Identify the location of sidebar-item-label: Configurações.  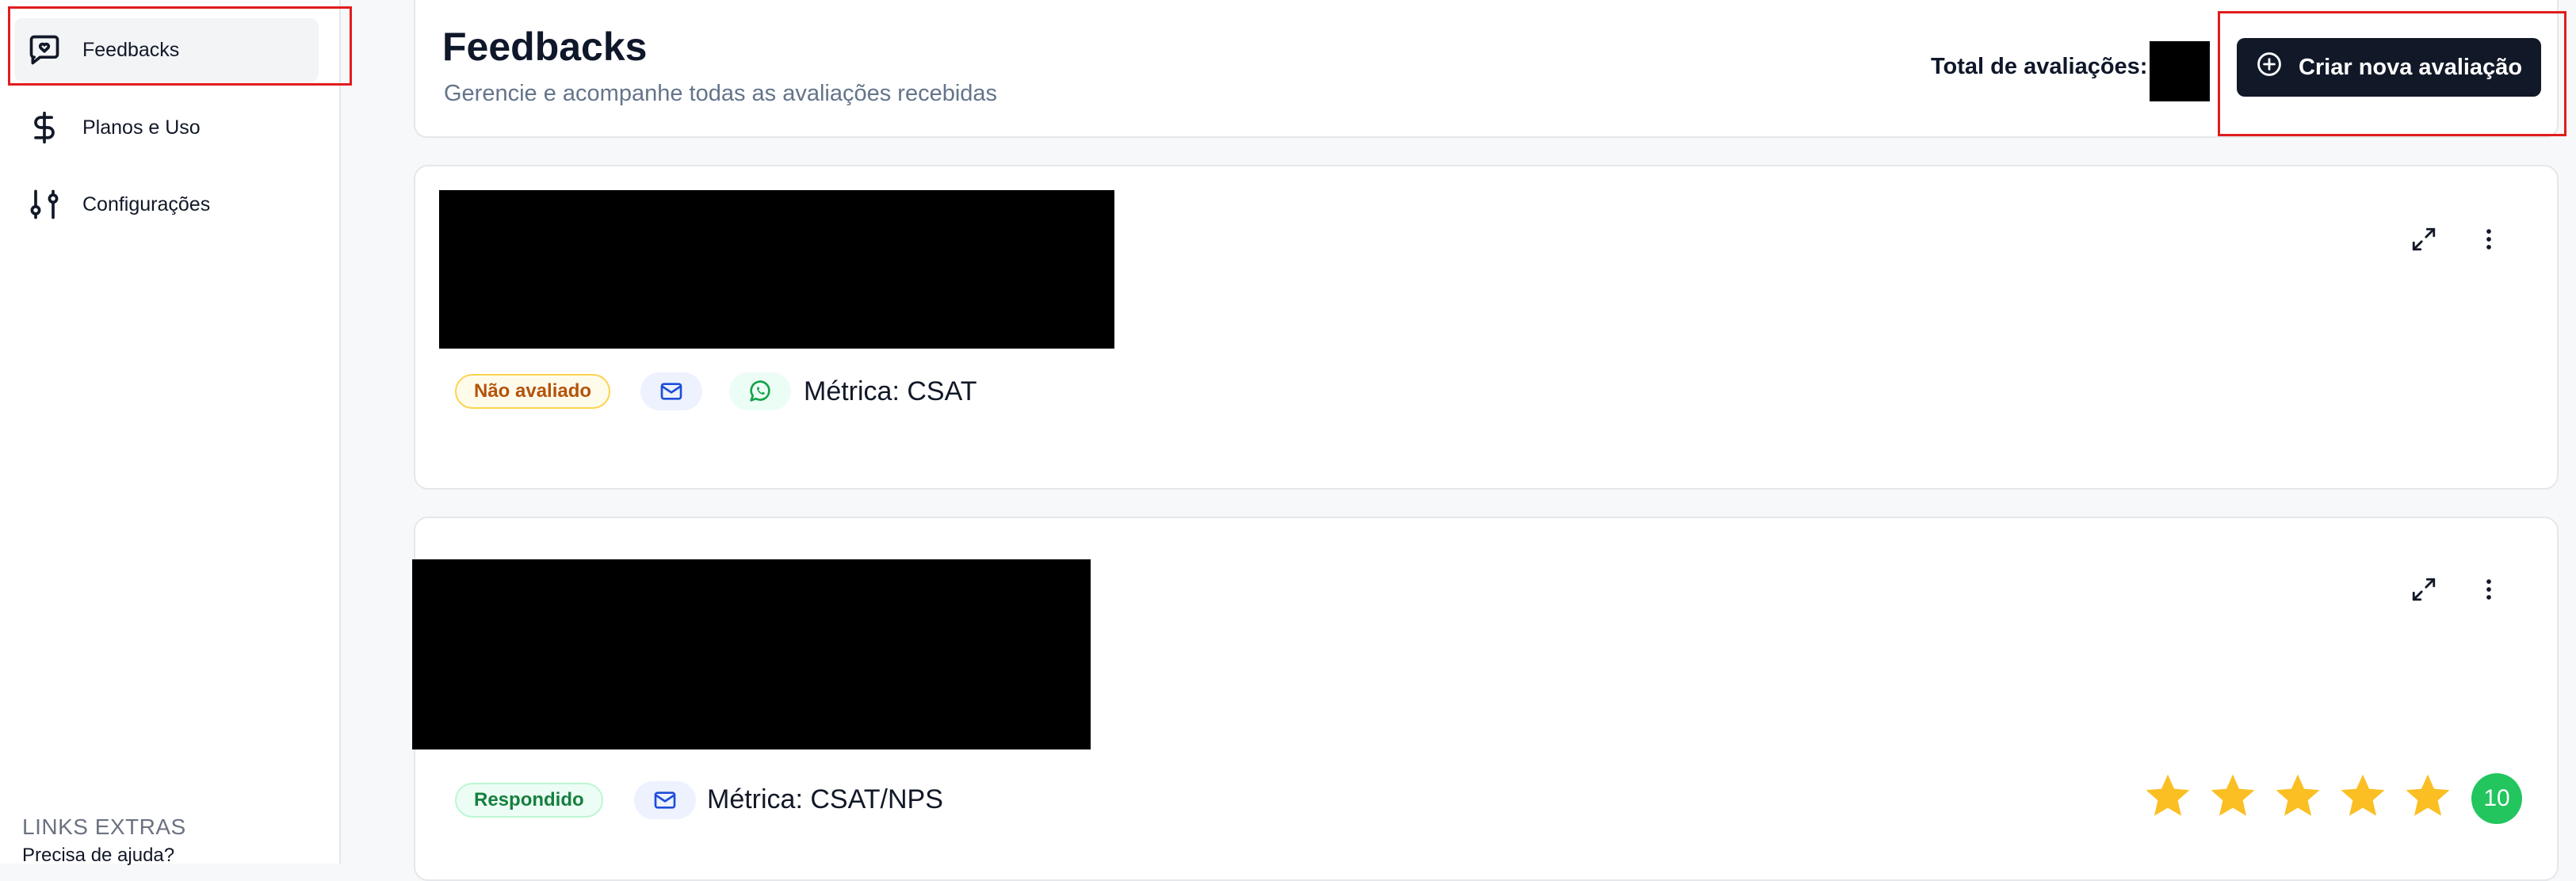
(147, 204).